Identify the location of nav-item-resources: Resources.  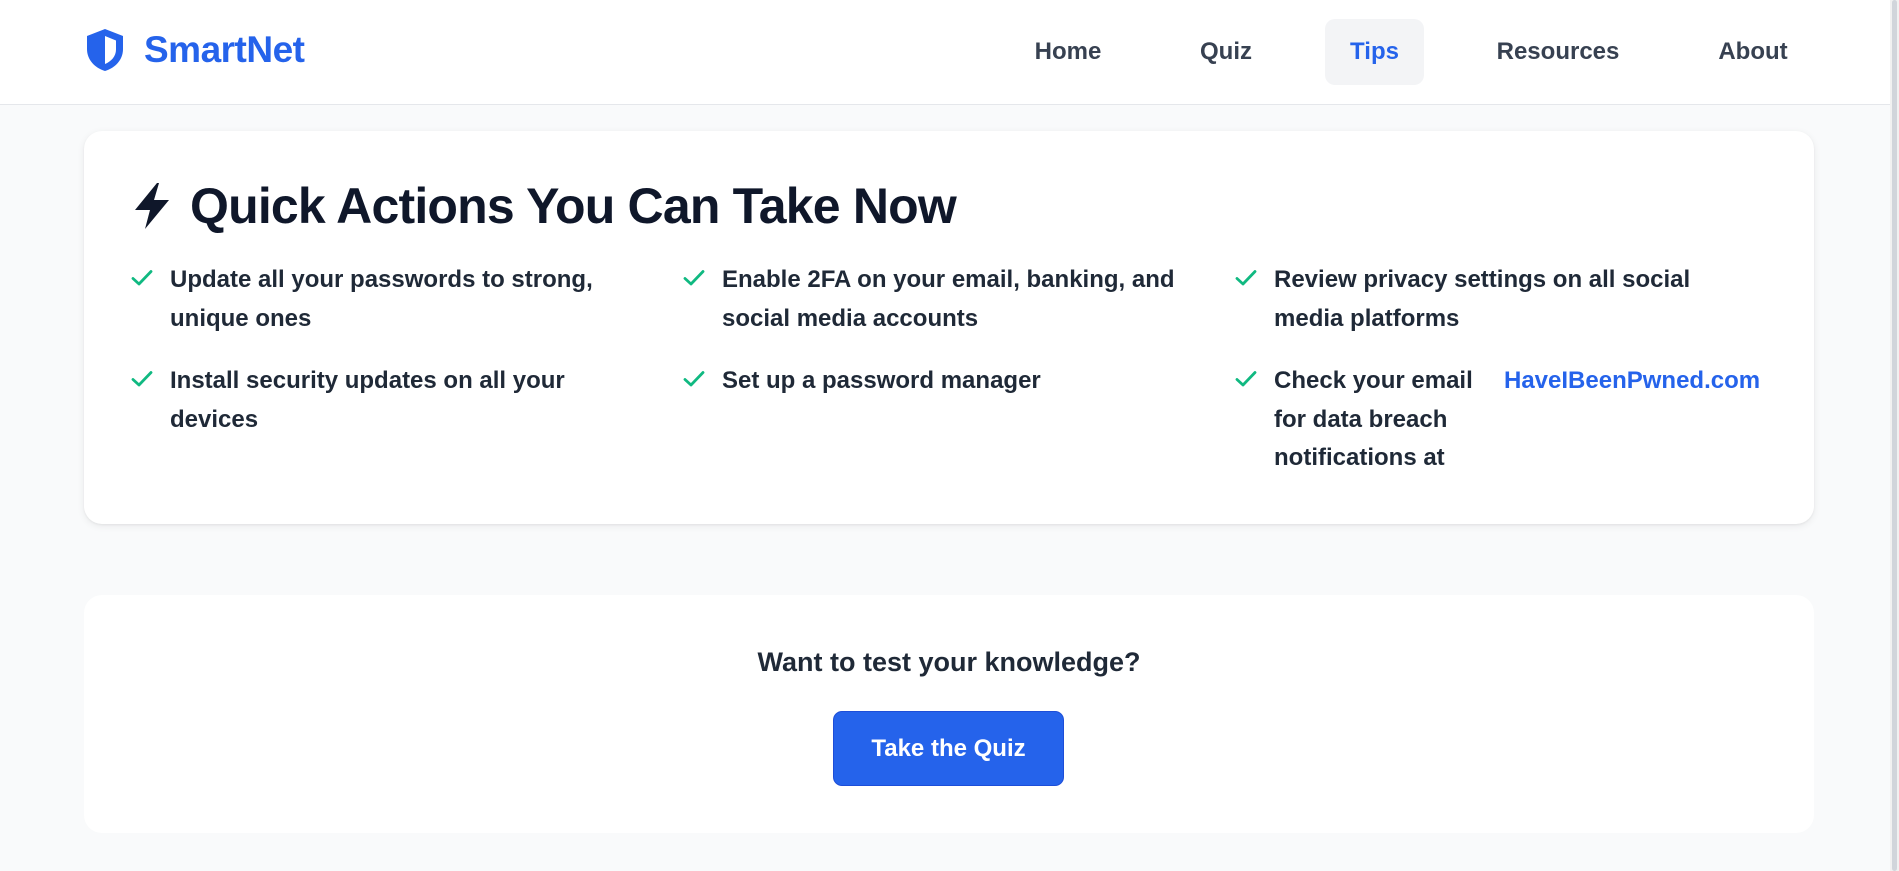
(1558, 52).